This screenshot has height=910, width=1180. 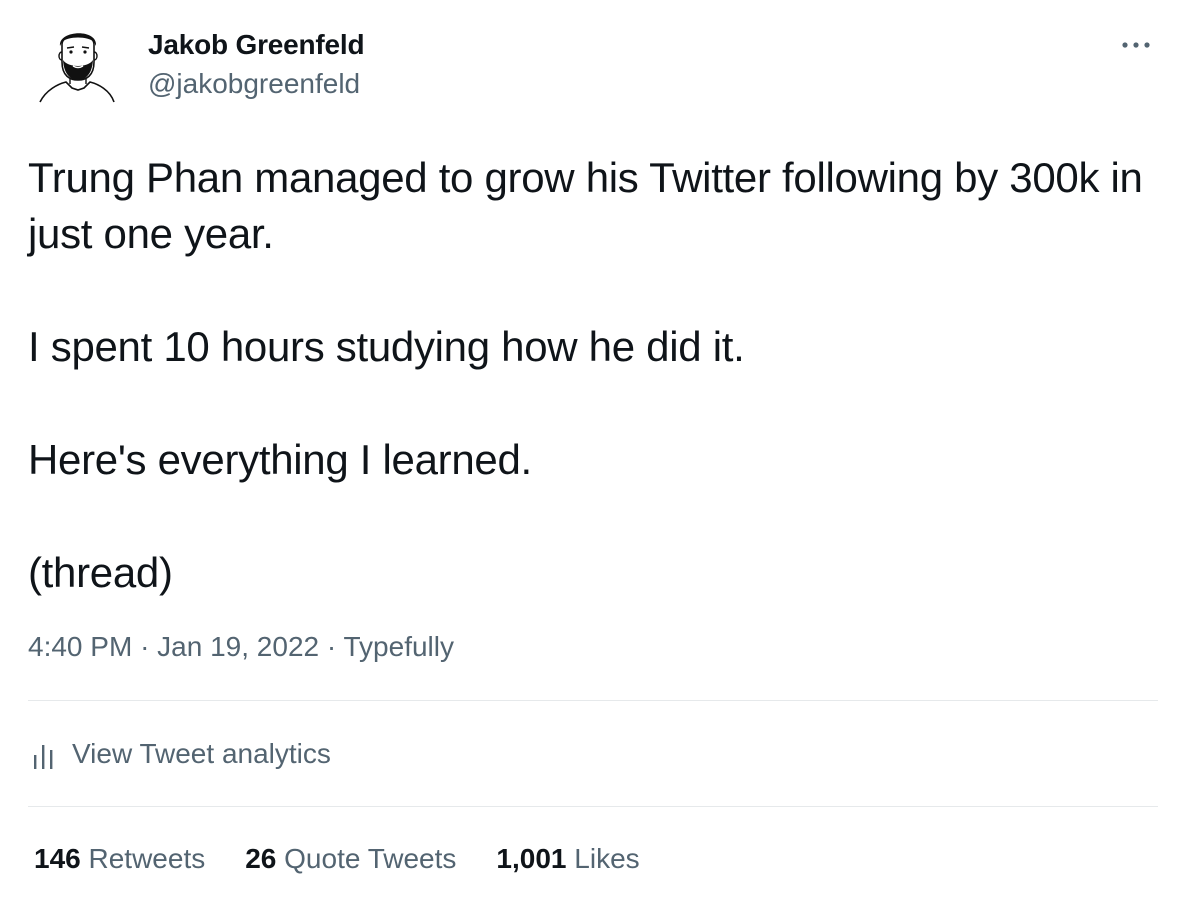 I want to click on tweet-source-link: Typefully, so click(x=398, y=646).